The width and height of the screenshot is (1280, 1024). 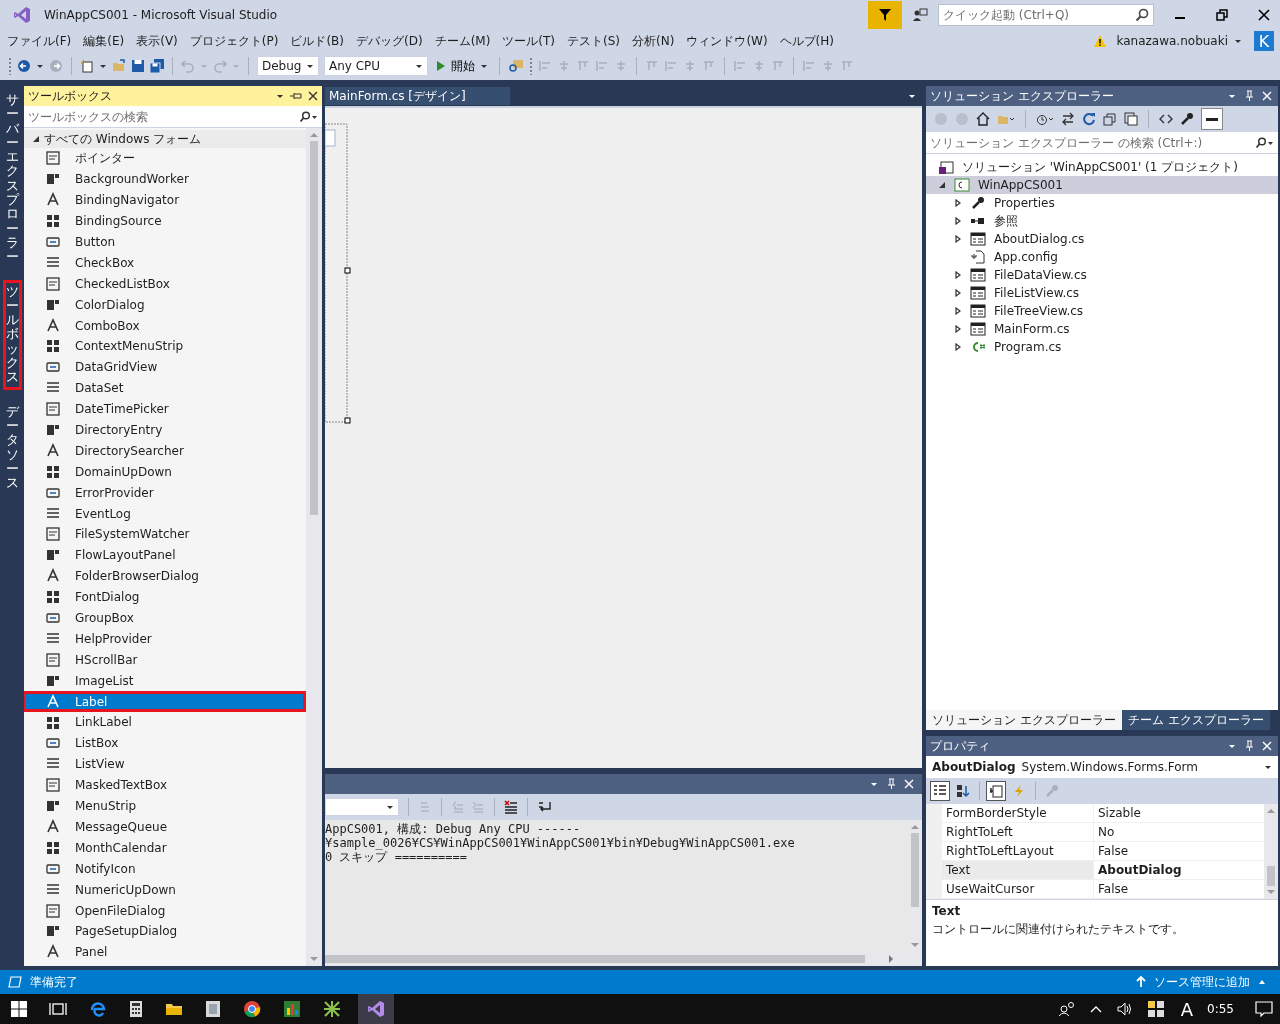 I want to click on wrench-icon, so click(x=1187, y=119).